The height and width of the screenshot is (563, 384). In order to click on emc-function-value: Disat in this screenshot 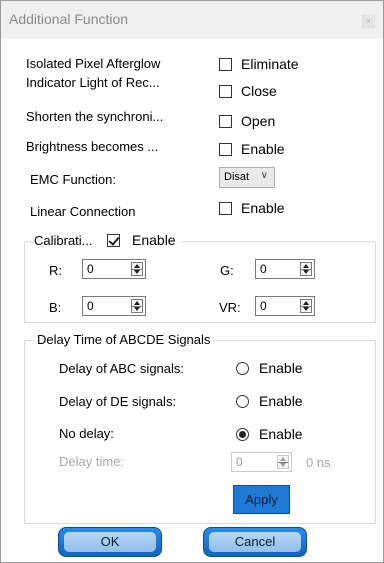, I will do `click(237, 177)`.